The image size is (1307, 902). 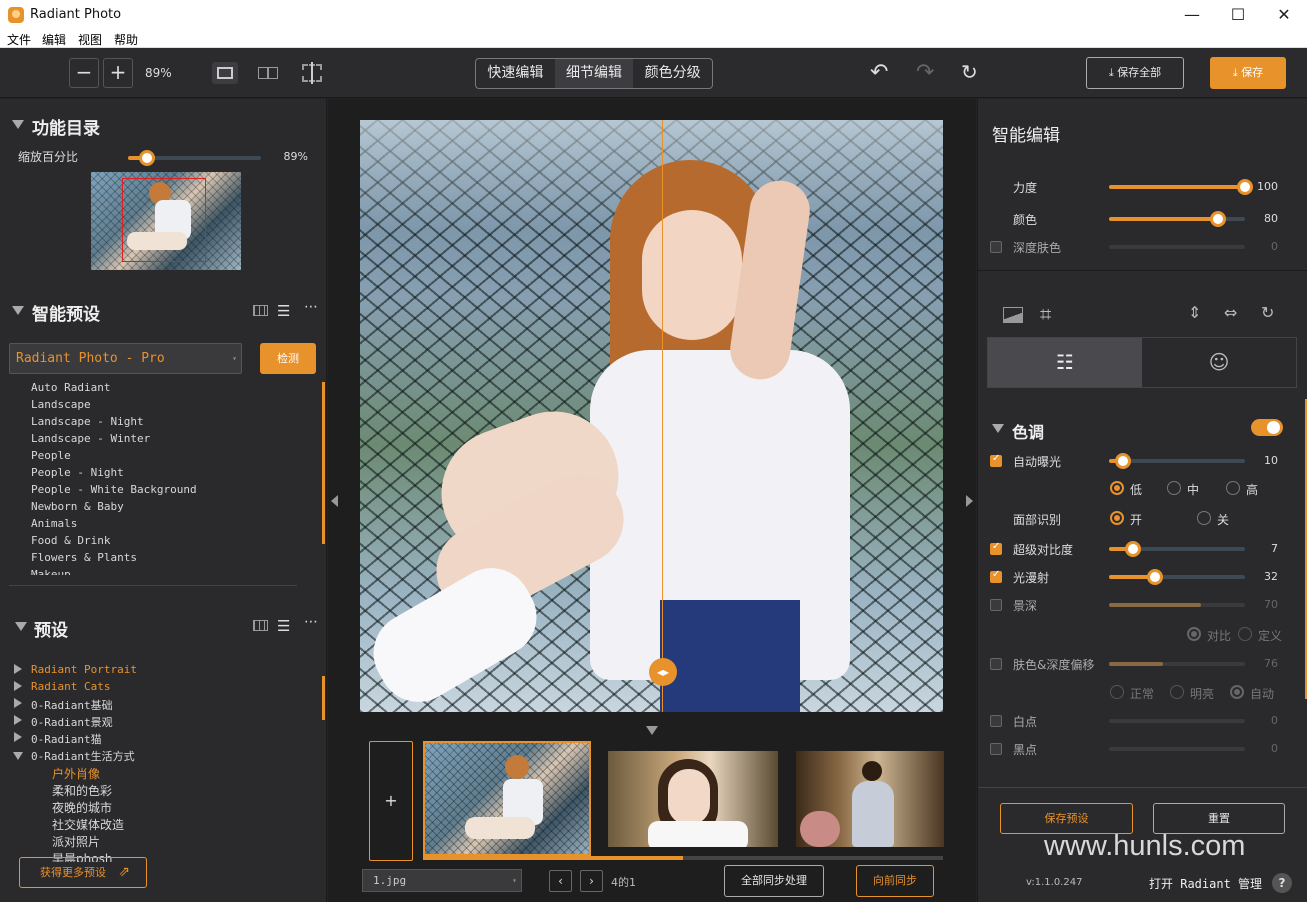 What do you see at coordinates (87, 421) in the screenshot?
I see `smart-preset-item: Landscape - Night` at bounding box center [87, 421].